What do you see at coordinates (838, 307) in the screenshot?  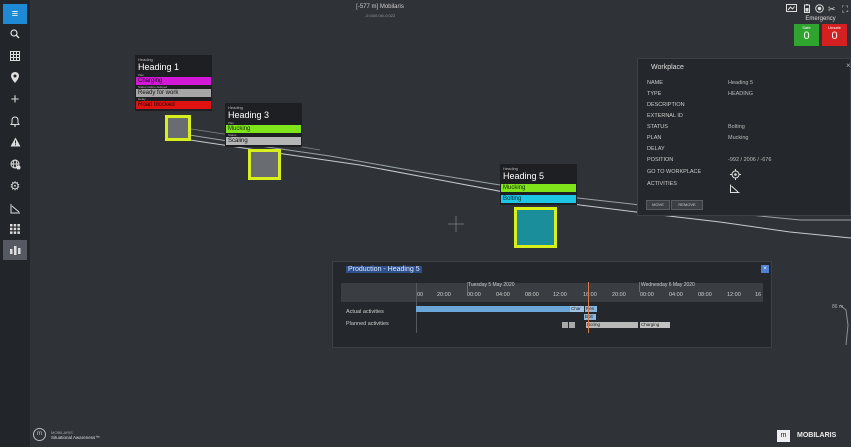 I see `scale-label: 86 m` at bounding box center [838, 307].